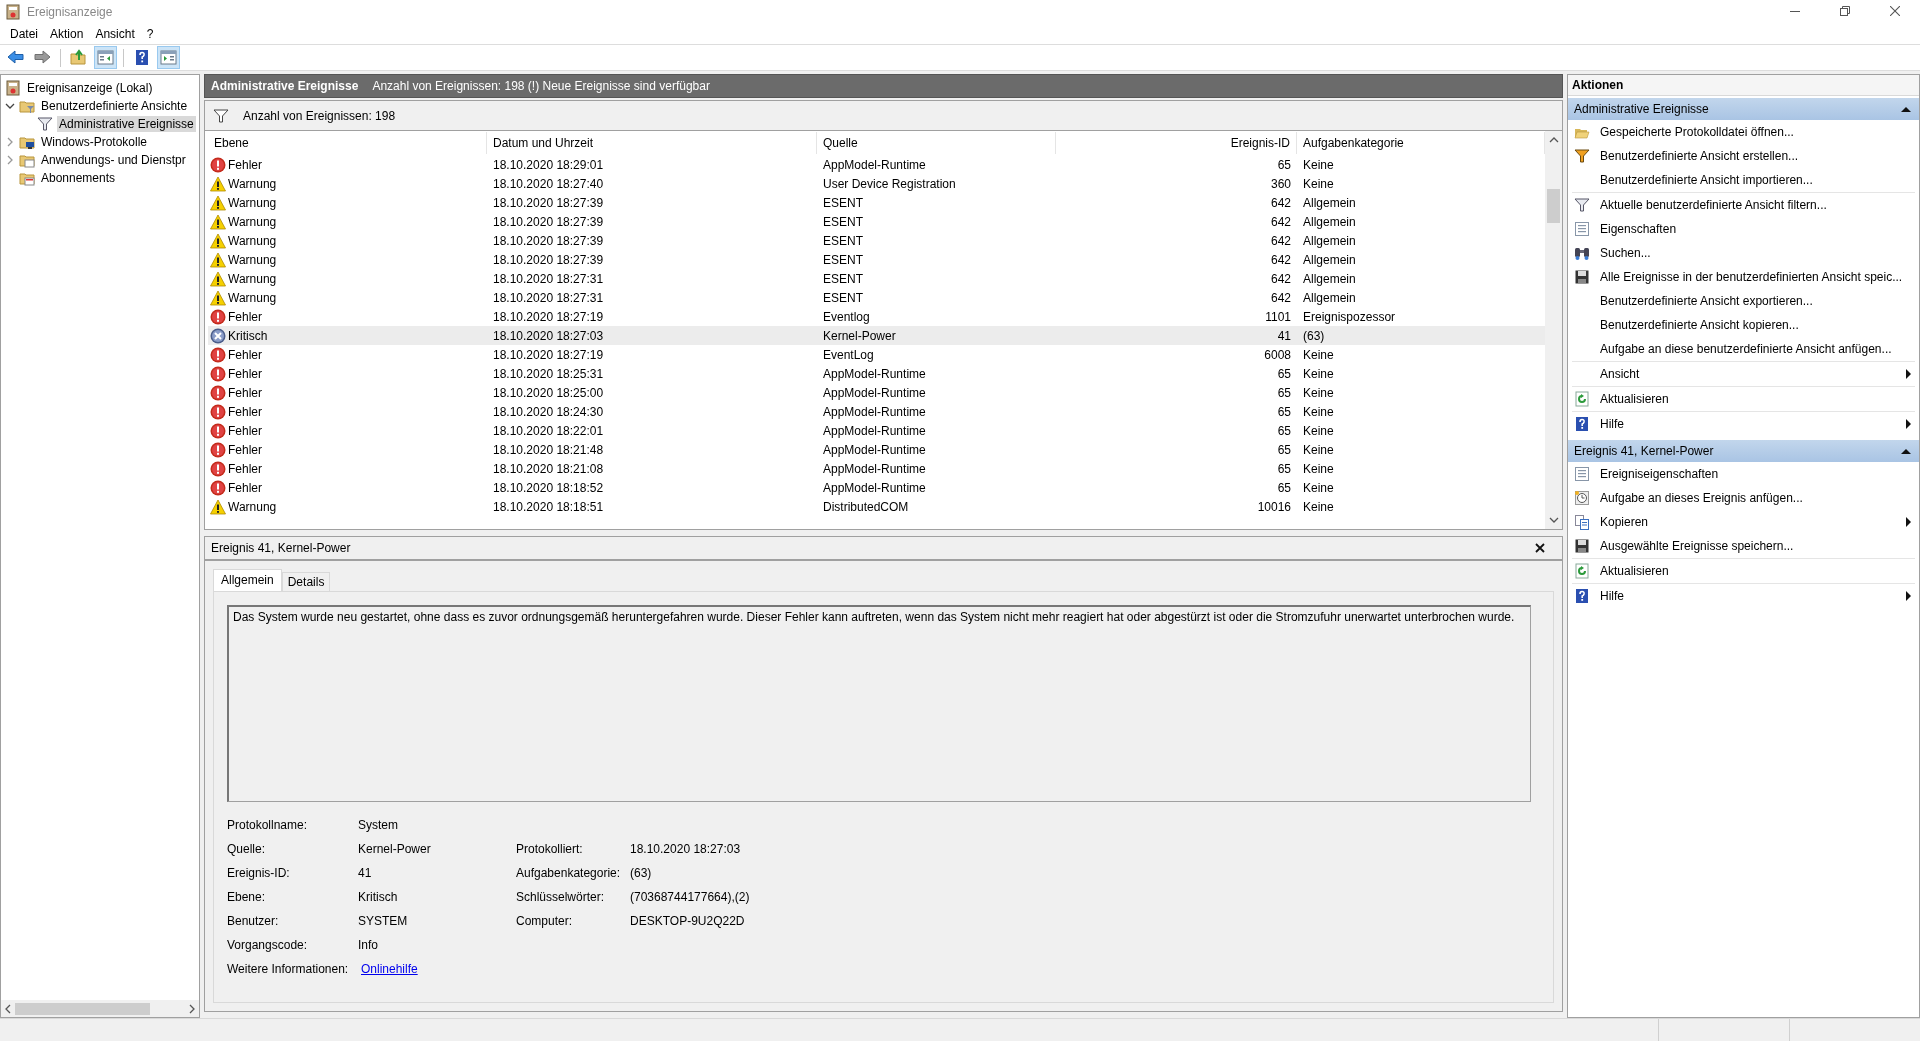 The width and height of the screenshot is (1920, 1041). What do you see at coordinates (876, 430) in the screenshot?
I see `table-row: Fehler 18.10.2020 18:22:01 AppModel-Runtime 65 Keine` at bounding box center [876, 430].